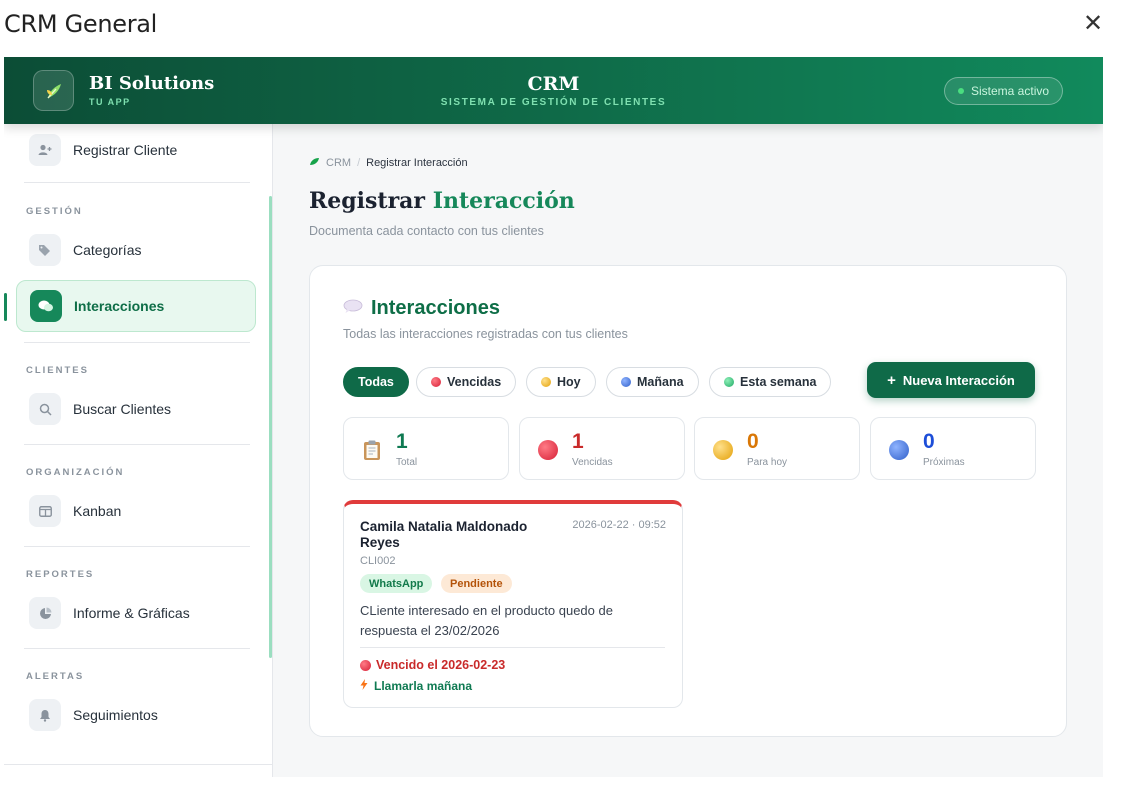 The height and width of the screenshot is (789, 1121). What do you see at coordinates (353, 308) in the screenshot?
I see `speech-bubble-icon` at bounding box center [353, 308].